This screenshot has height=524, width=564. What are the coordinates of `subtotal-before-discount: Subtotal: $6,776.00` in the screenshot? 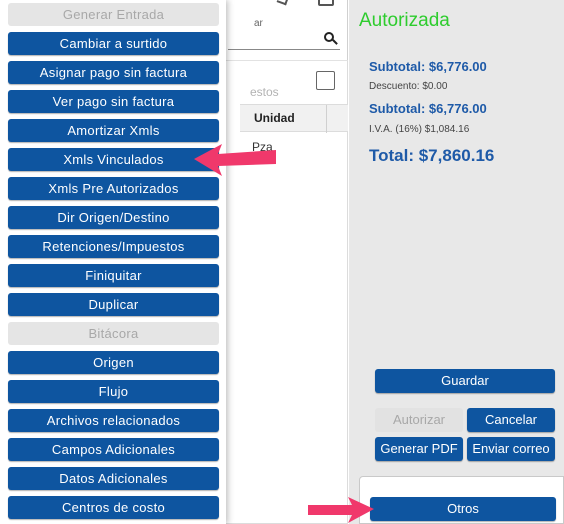 It's located at (428, 66).